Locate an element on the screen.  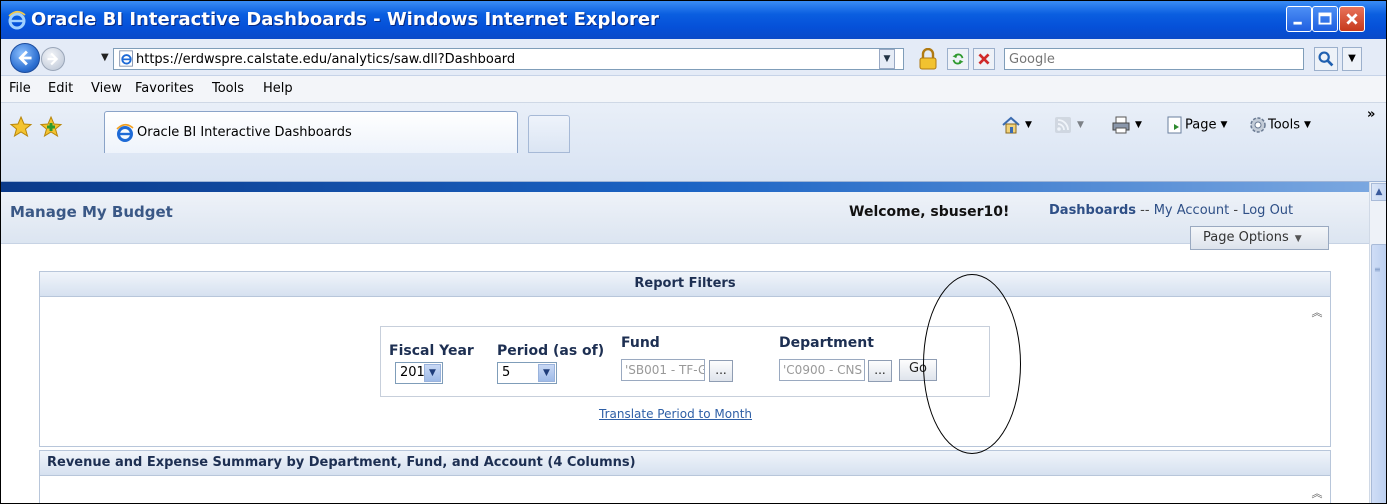
new-tab-button is located at coordinates (549, 134).